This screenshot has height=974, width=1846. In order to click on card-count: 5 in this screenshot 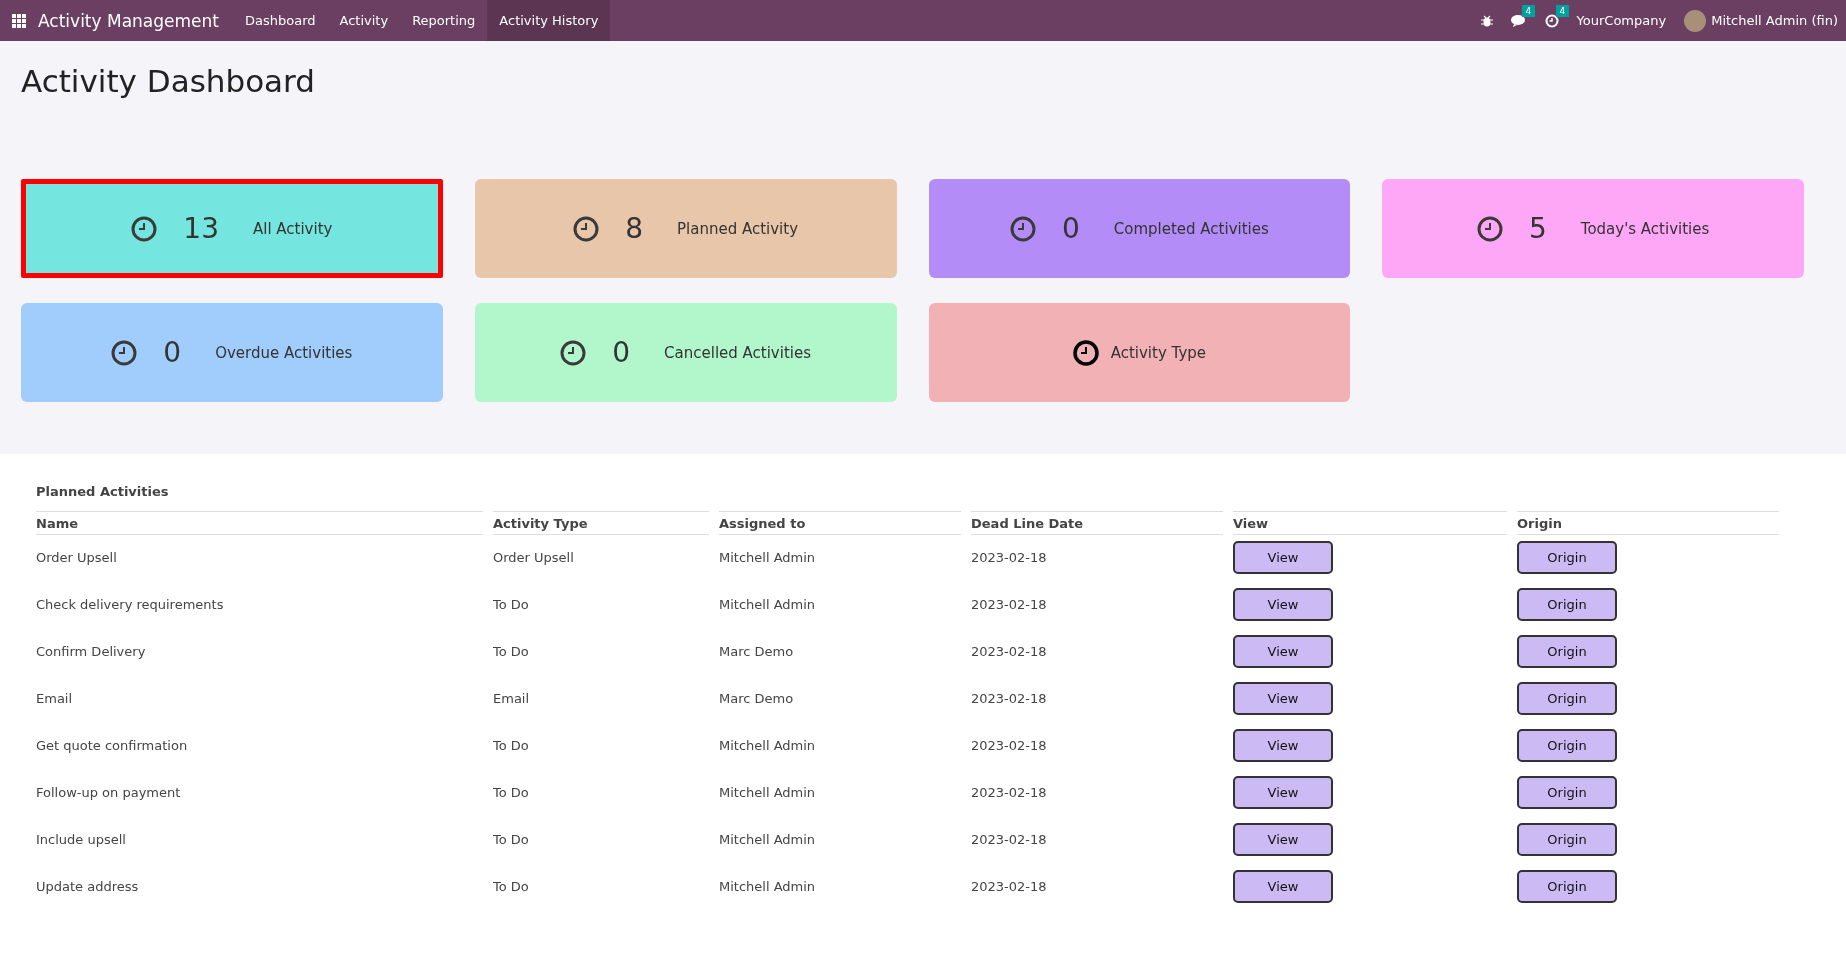, I will do `click(1537, 228)`.